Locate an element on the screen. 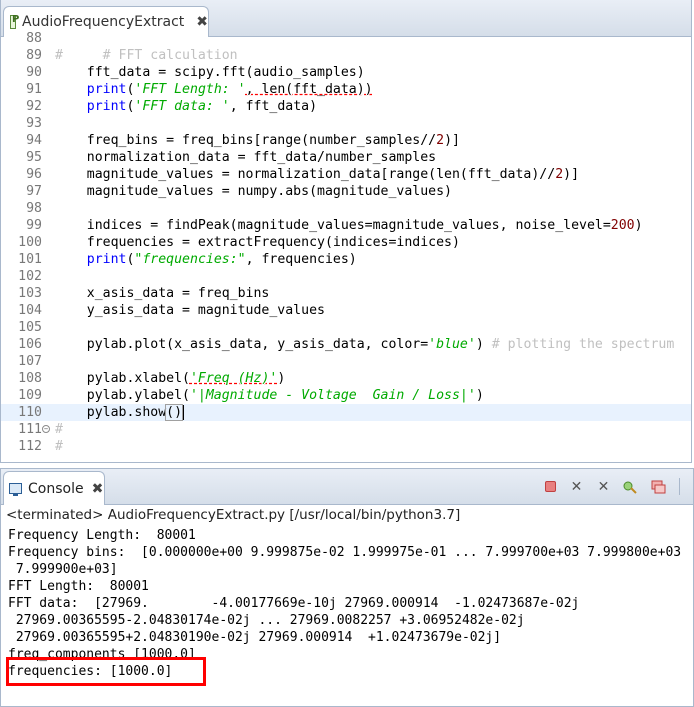  remove-launch-icon: ✕ is located at coordinates (576, 486).